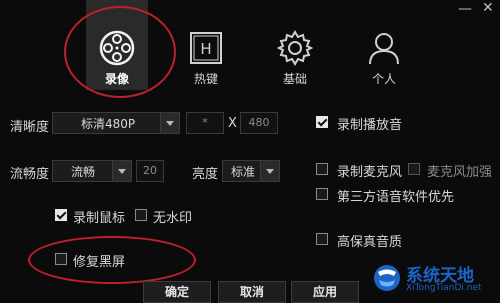 The height and width of the screenshot is (303, 500). Describe the element at coordinates (414, 169) in the screenshot. I see `mic-boost-checkbox` at that location.